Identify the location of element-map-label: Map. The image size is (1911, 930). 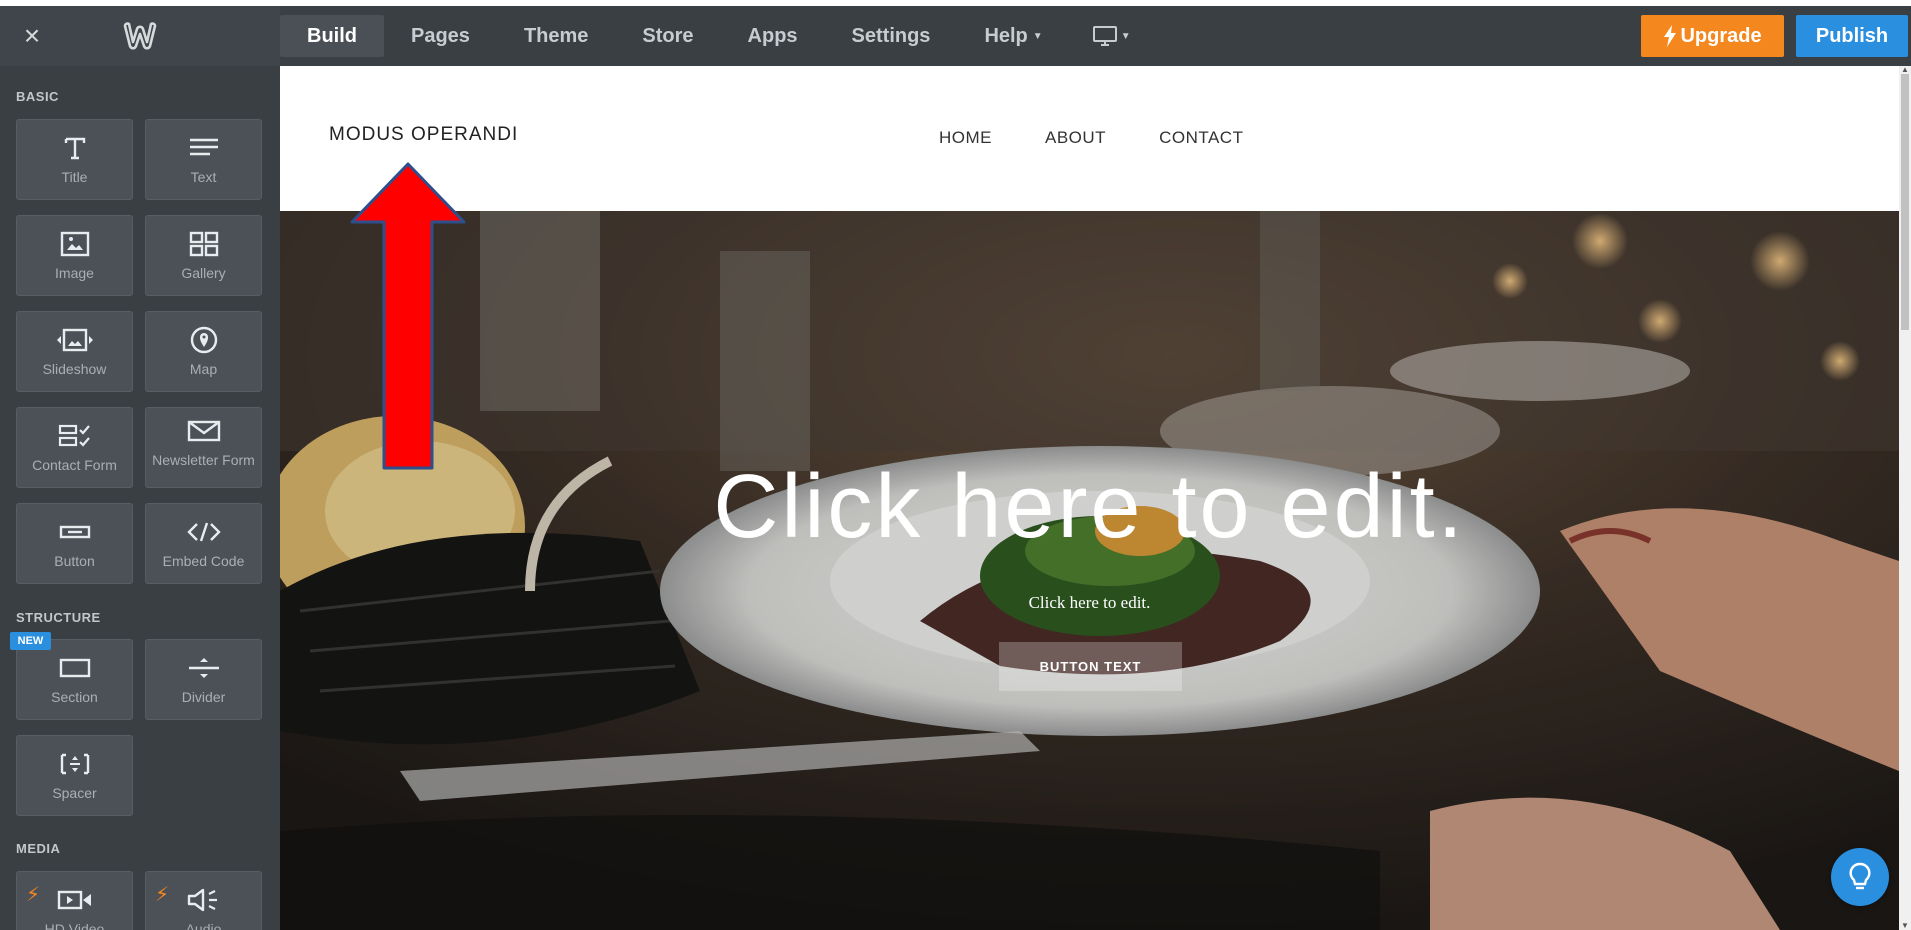
(203, 369).